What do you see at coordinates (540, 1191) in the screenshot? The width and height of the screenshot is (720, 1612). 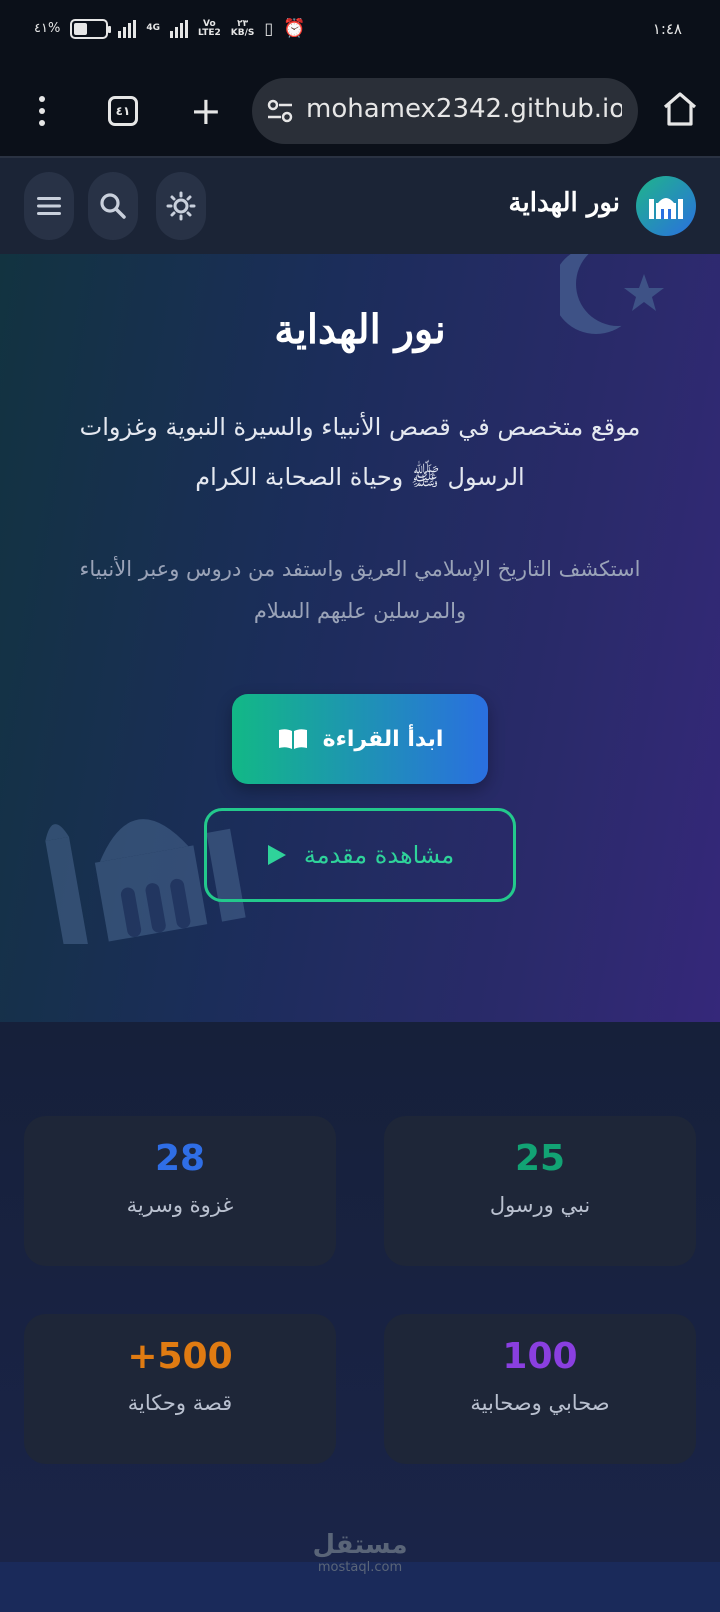 I see `stat-card-prophets: 25 نبي ورسول` at bounding box center [540, 1191].